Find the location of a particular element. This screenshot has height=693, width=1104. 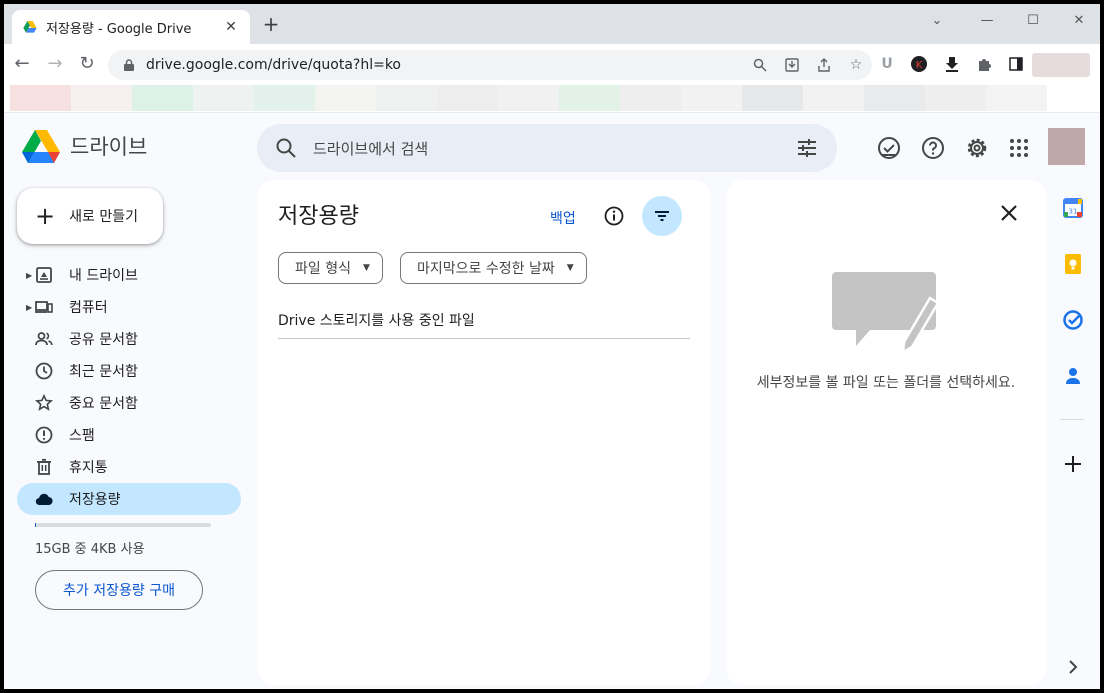

k-extension-icon: K is located at coordinates (919, 64).